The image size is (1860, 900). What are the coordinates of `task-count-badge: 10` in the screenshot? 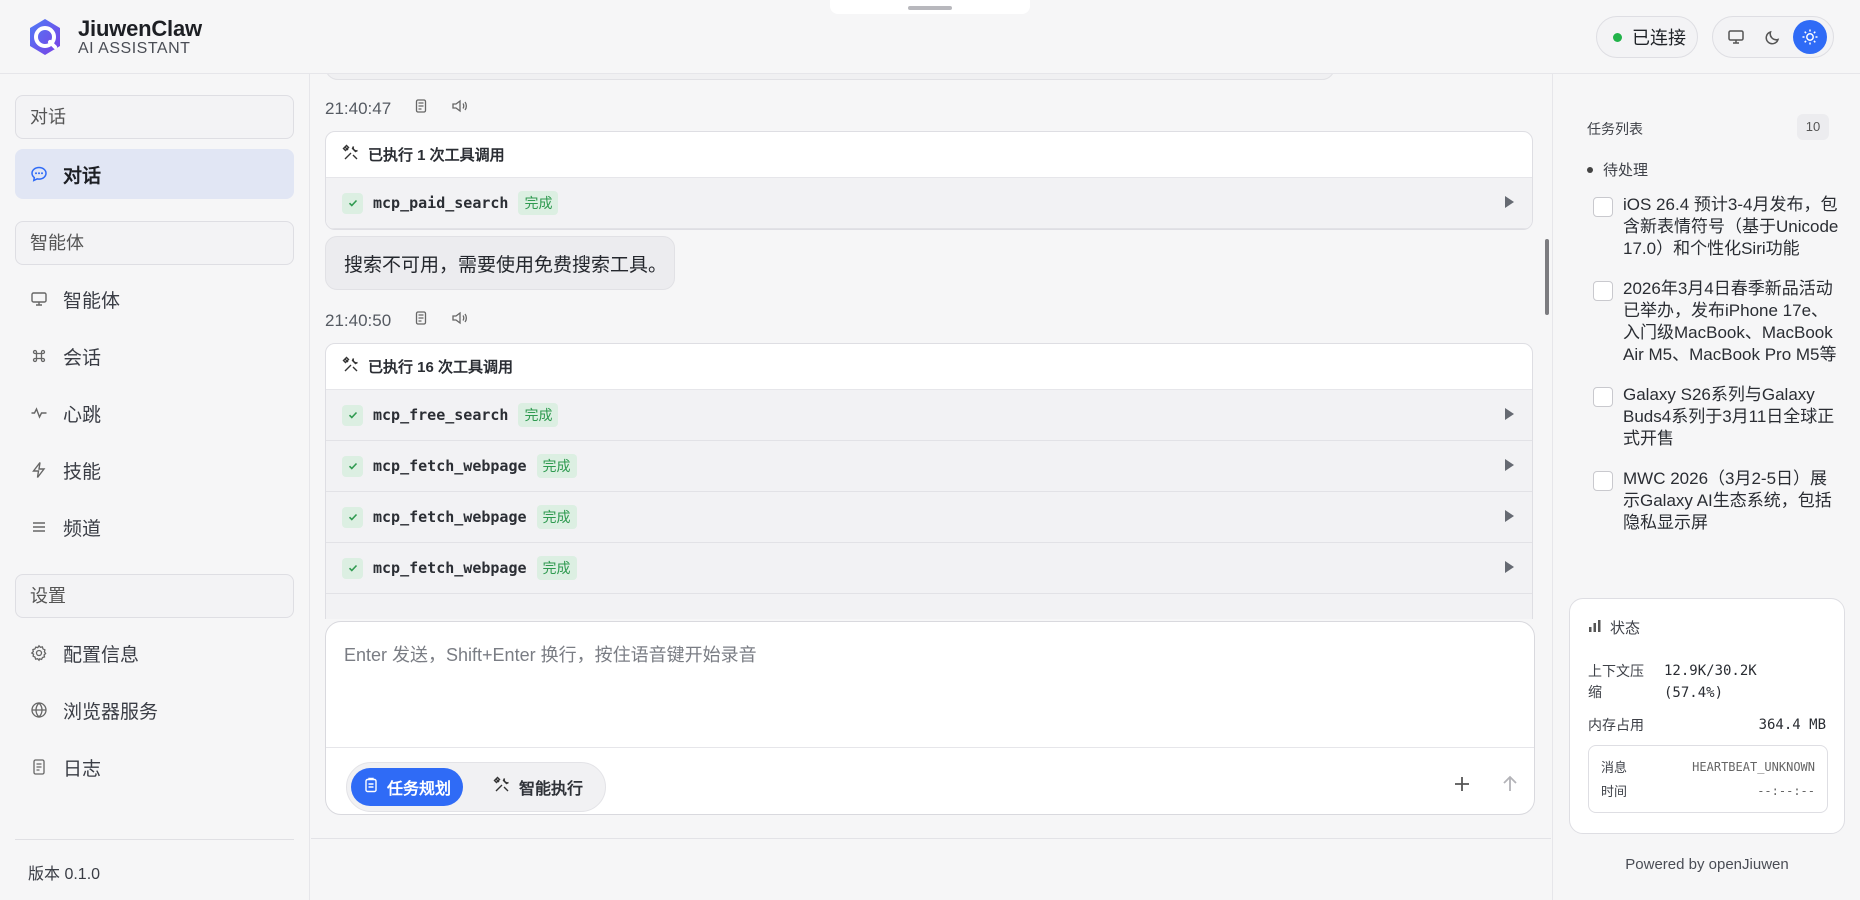 It's located at (1813, 127).